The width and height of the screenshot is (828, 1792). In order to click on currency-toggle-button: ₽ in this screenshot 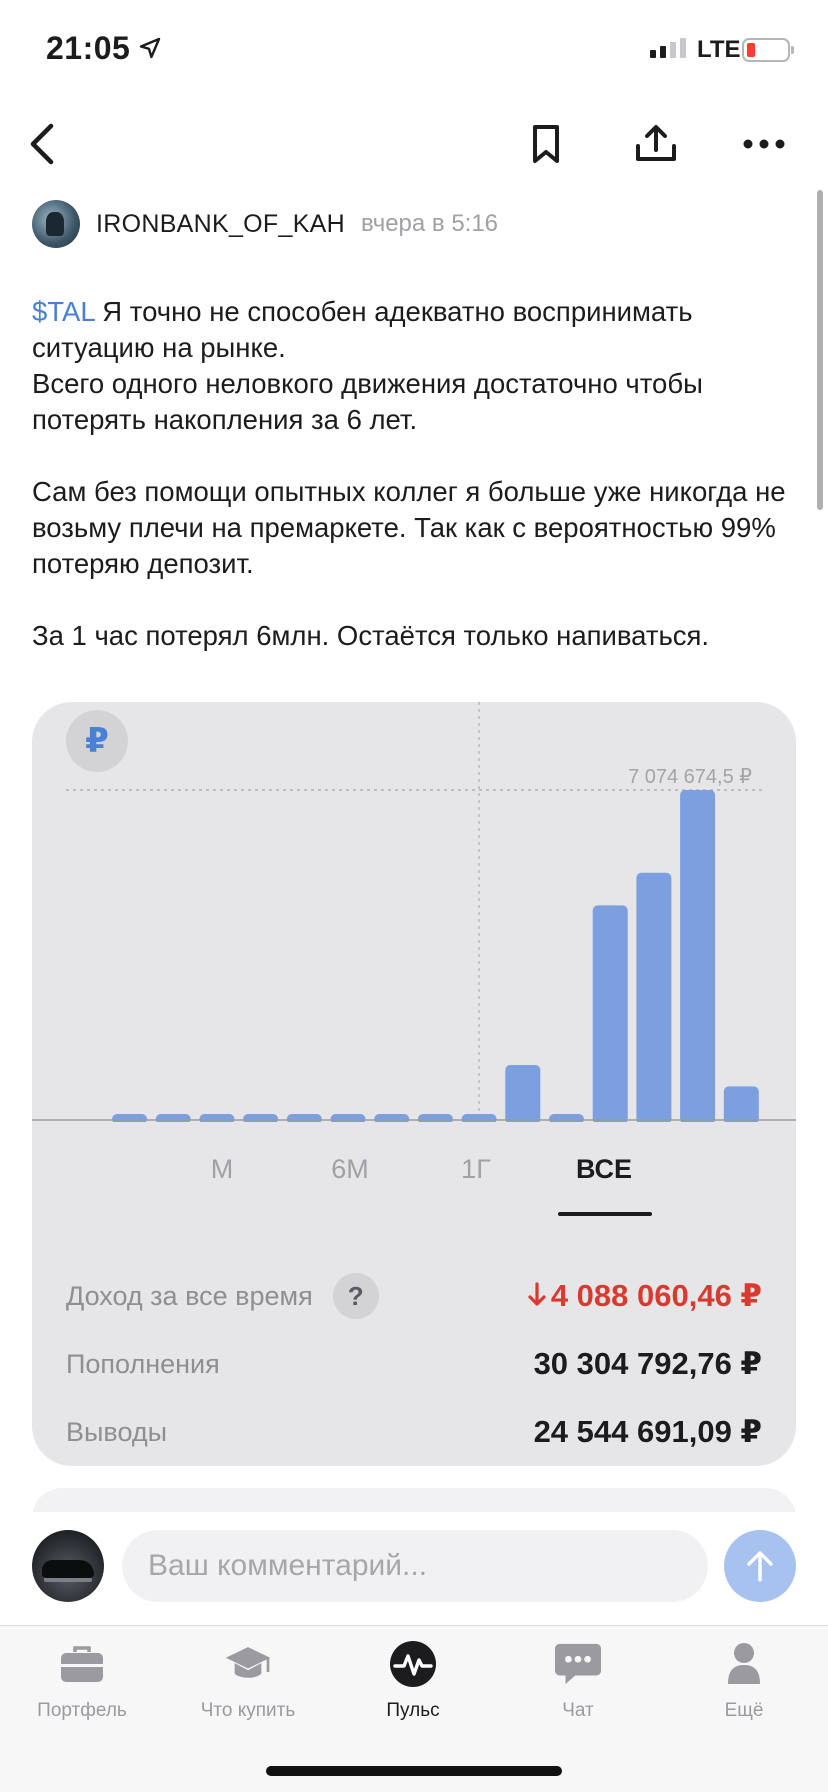, I will do `click(97, 741)`.